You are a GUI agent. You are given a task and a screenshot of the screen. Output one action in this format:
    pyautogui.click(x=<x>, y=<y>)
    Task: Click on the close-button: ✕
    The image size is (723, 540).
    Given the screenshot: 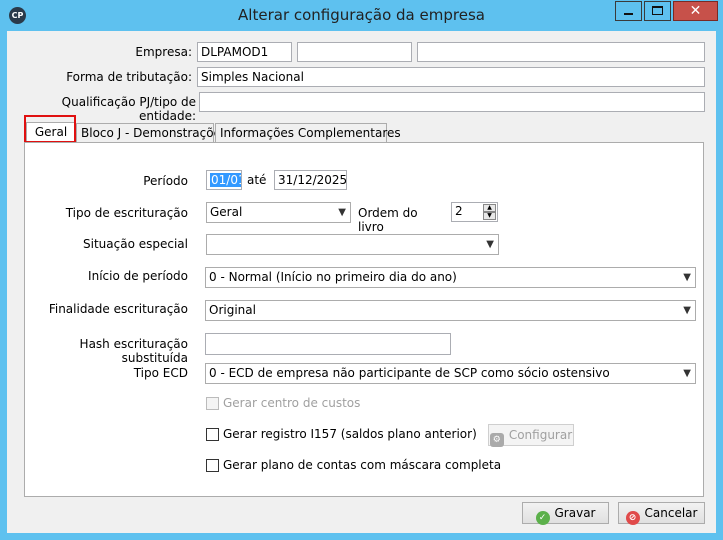 What is the action you would take?
    pyautogui.click(x=695, y=11)
    